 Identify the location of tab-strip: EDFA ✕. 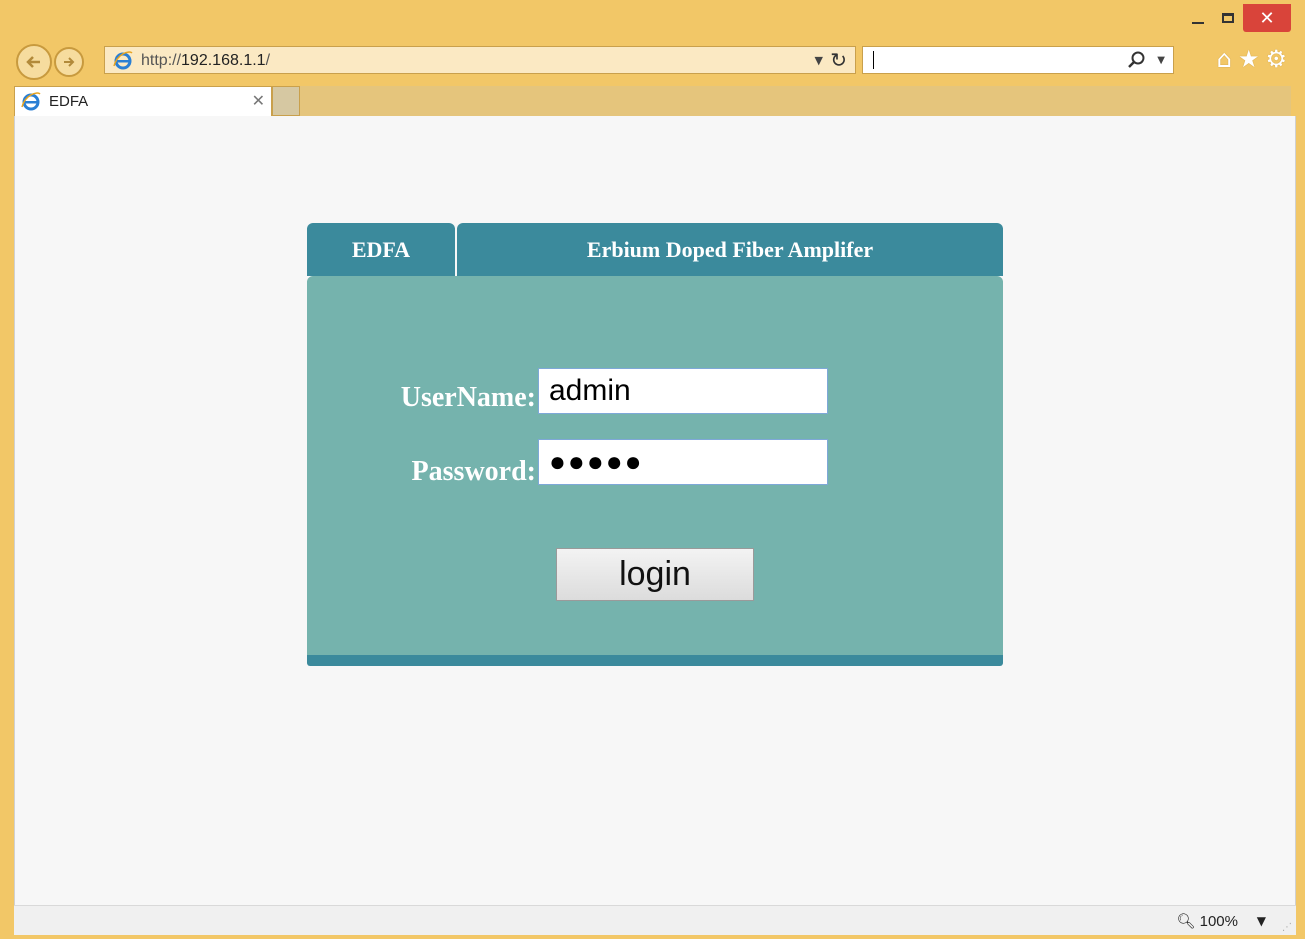
(652, 101).